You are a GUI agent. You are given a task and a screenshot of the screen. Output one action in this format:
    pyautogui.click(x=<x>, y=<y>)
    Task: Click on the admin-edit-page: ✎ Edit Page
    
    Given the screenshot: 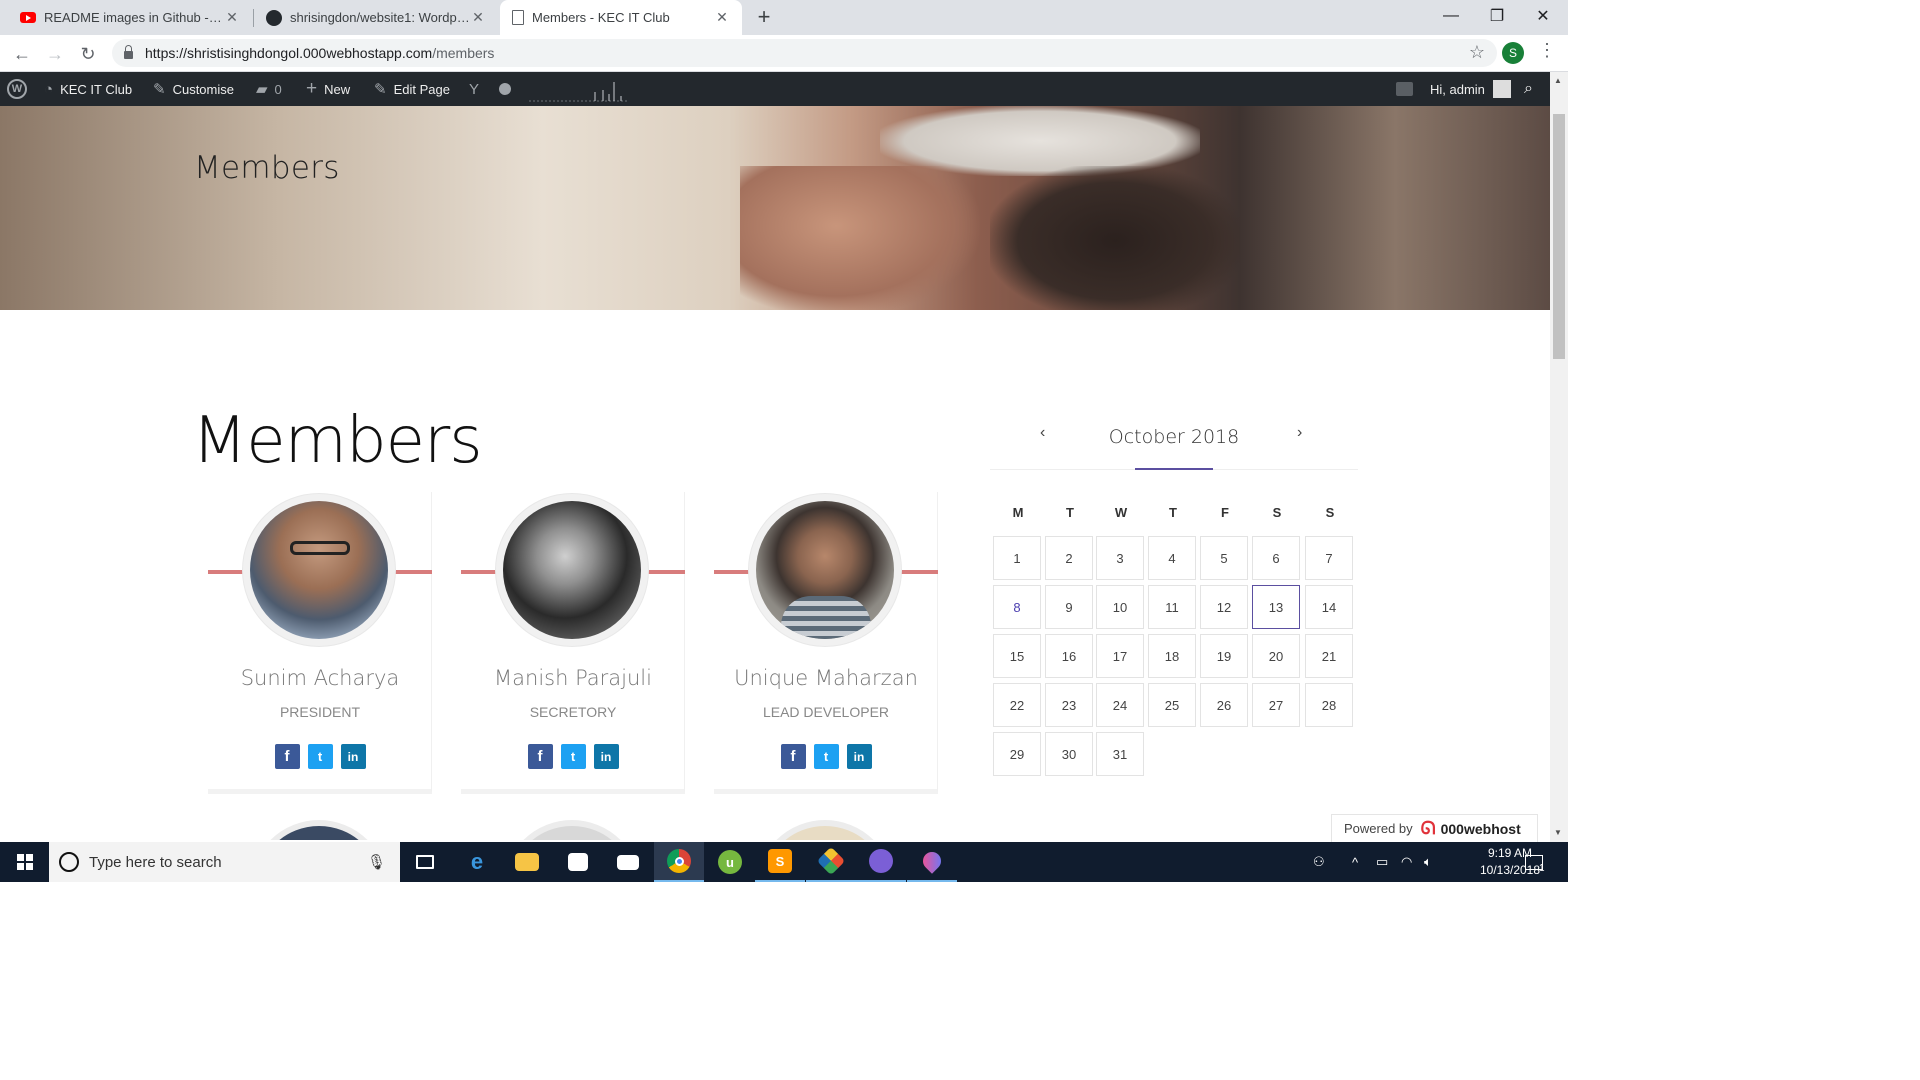 What is the action you would take?
    pyautogui.click(x=412, y=89)
    